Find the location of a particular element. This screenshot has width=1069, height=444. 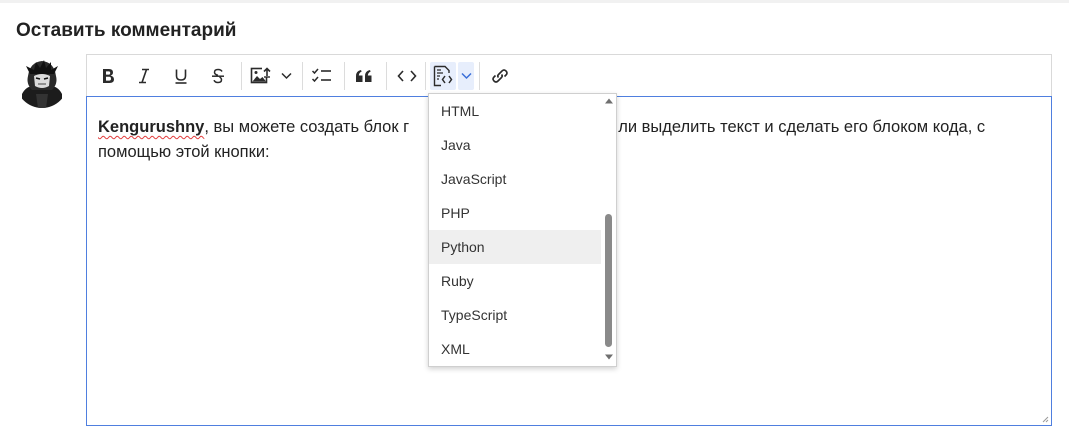

strikethrough-icon is located at coordinates (218, 76).